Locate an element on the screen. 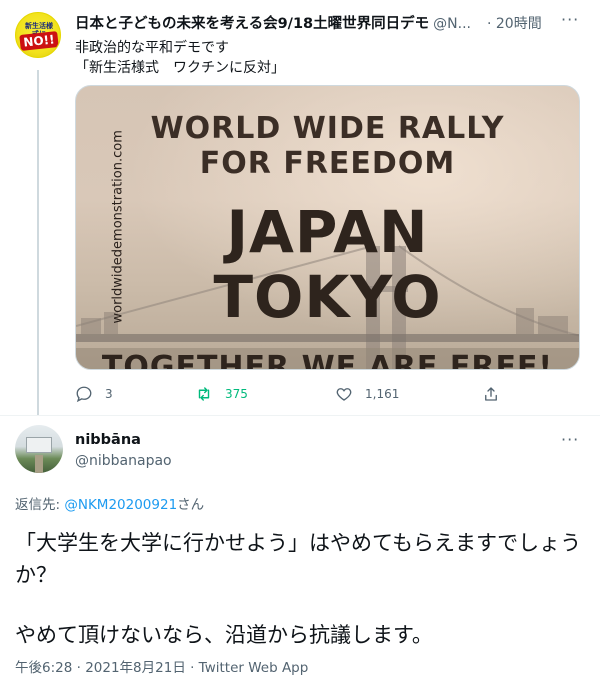 This screenshot has height=690, width=600. retweet-count: 375 is located at coordinates (236, 394).